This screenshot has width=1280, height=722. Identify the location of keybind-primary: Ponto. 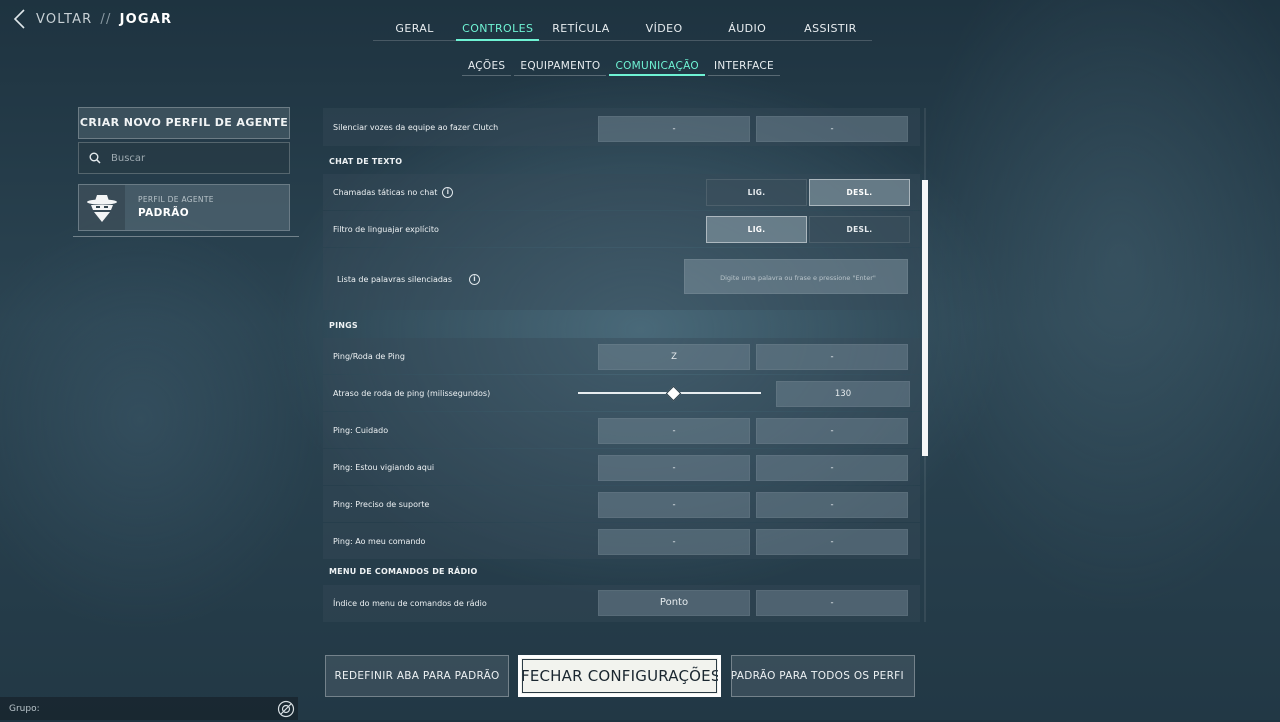
(674, 603).